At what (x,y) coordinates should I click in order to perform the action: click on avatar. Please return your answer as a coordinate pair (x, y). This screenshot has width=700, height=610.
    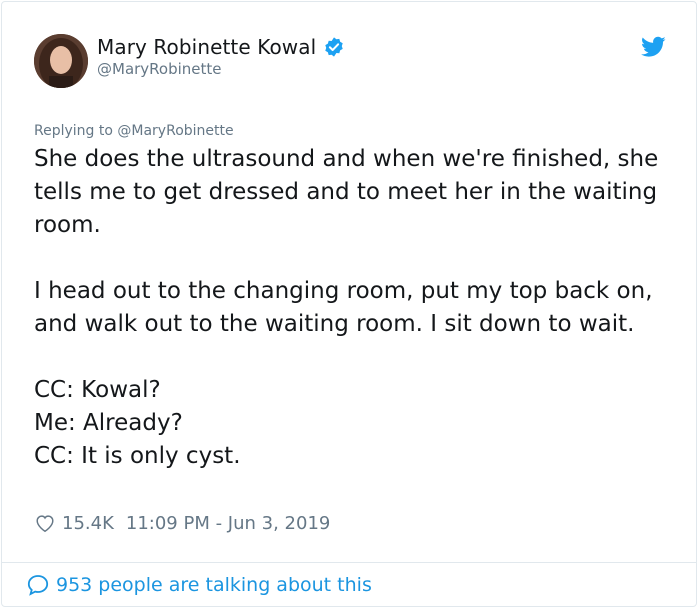
    Looking at the image, I should click on (61, 61).